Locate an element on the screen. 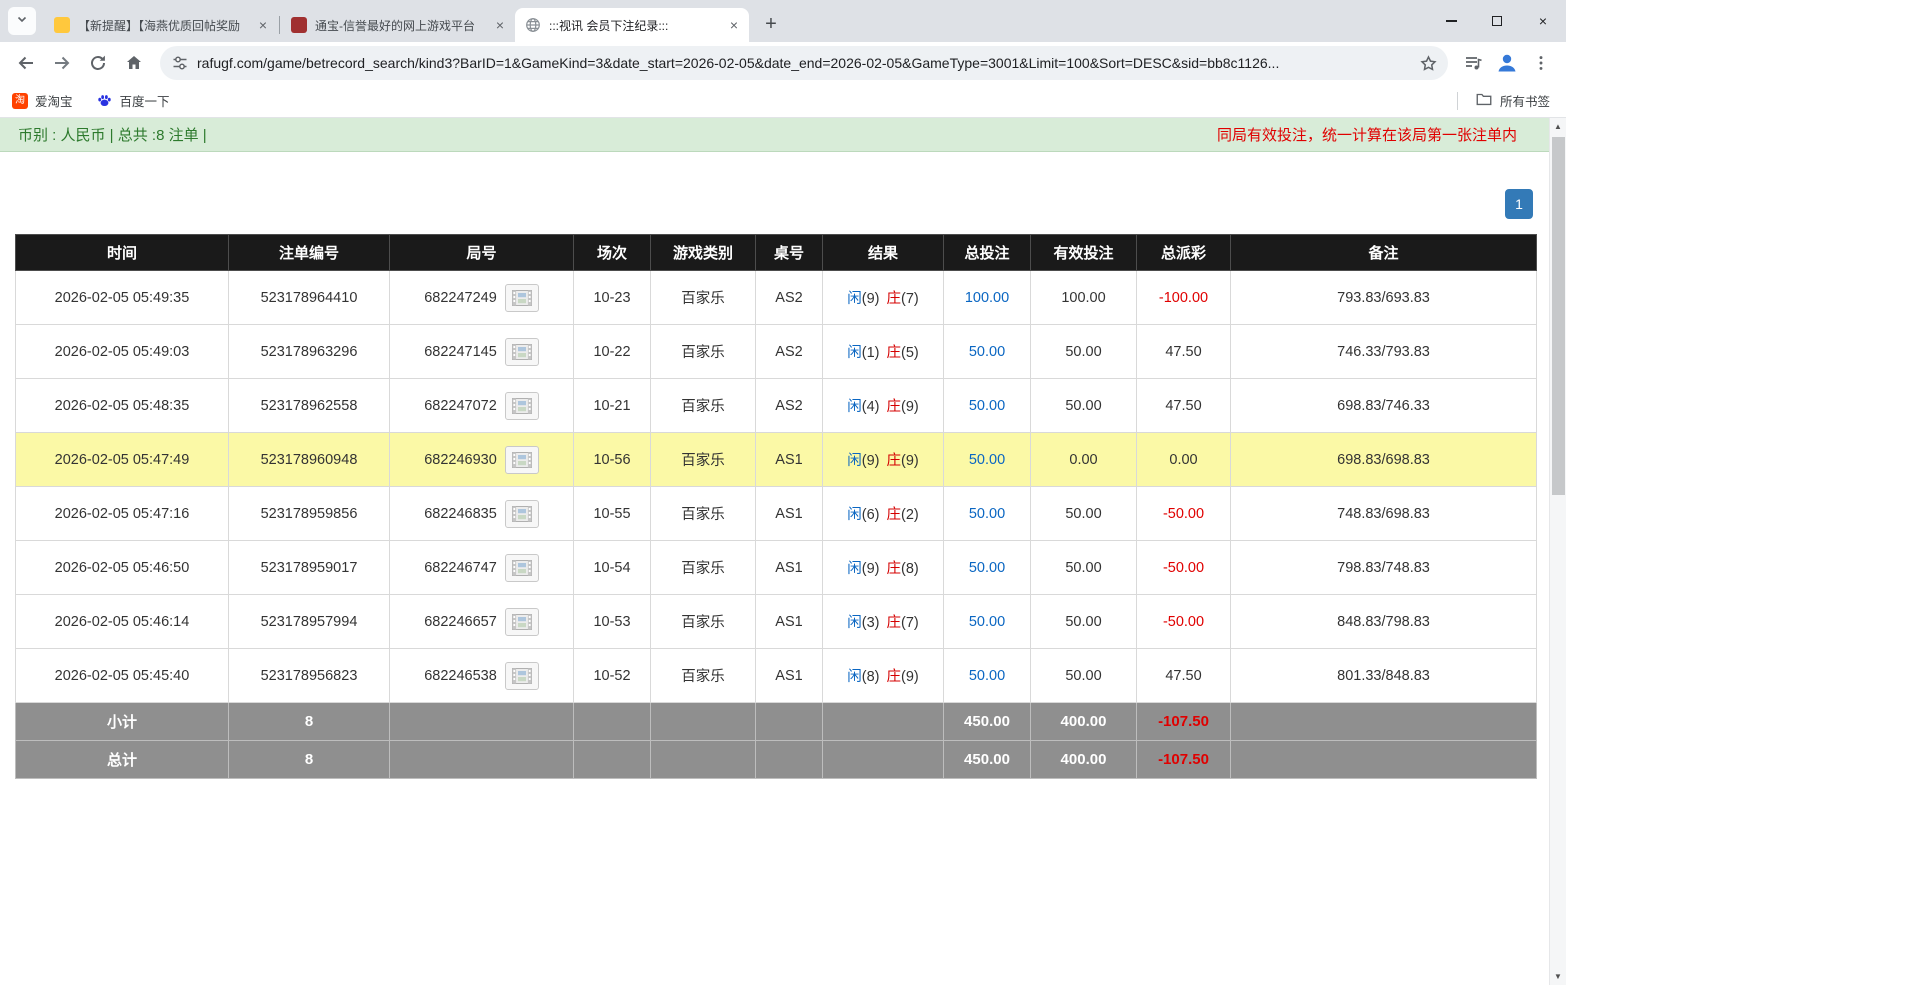 This screenshot has height=985, width=1919. tab-bet-record-active: :::视讯 会员下注纪录::: × is located at coordinates (632, 25).